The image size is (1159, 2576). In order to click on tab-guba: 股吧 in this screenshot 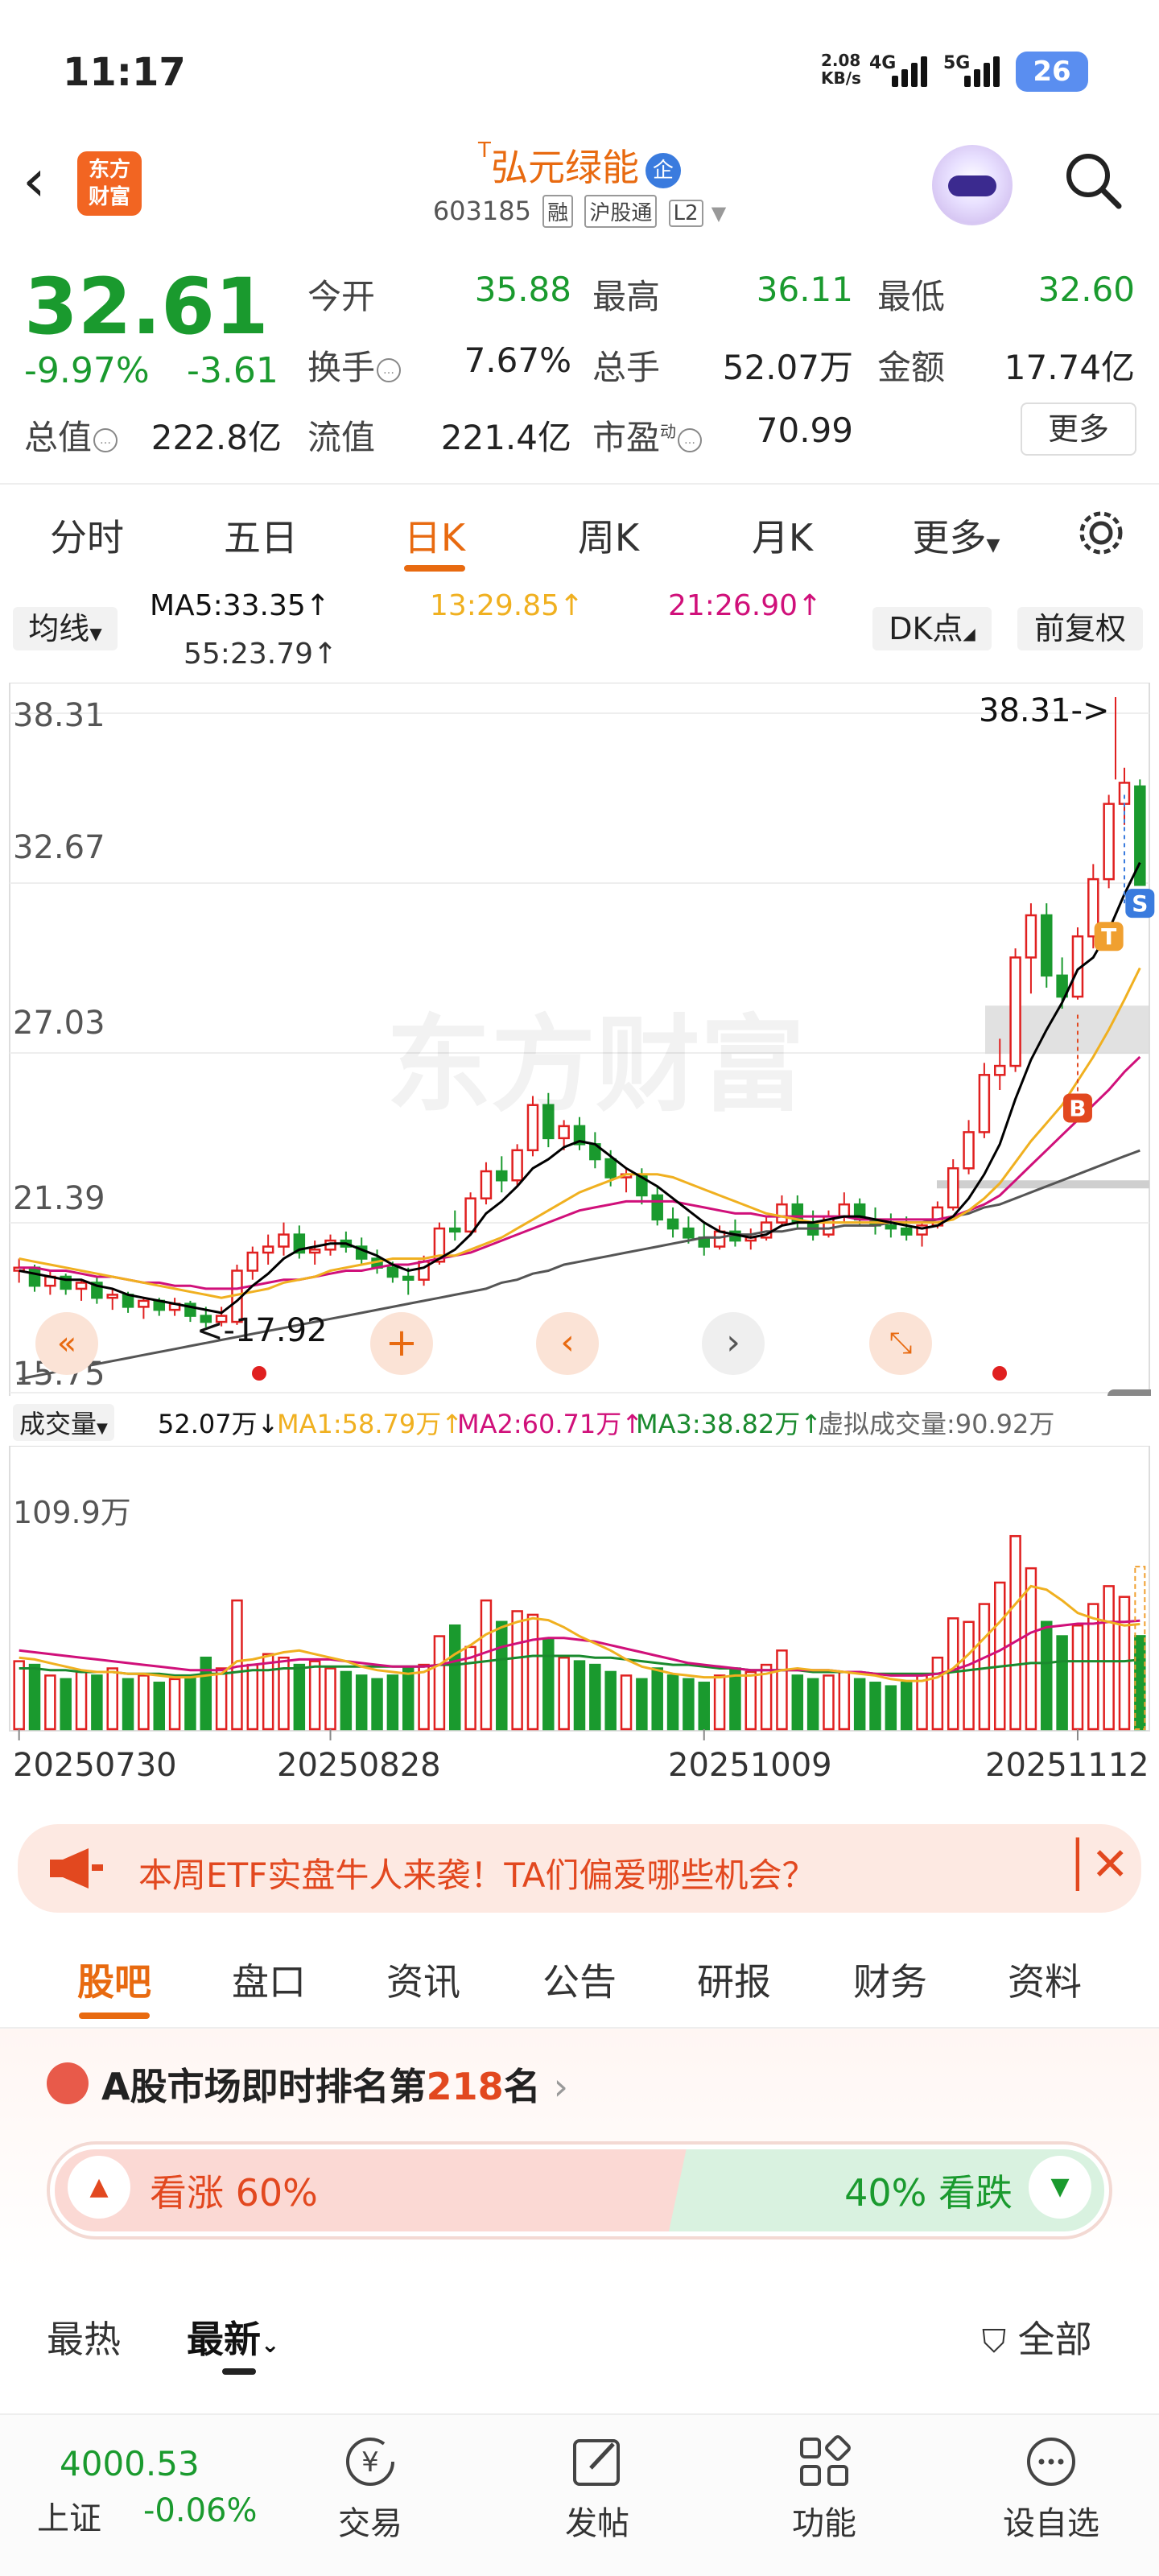, I will do `click(114, 1979)`.